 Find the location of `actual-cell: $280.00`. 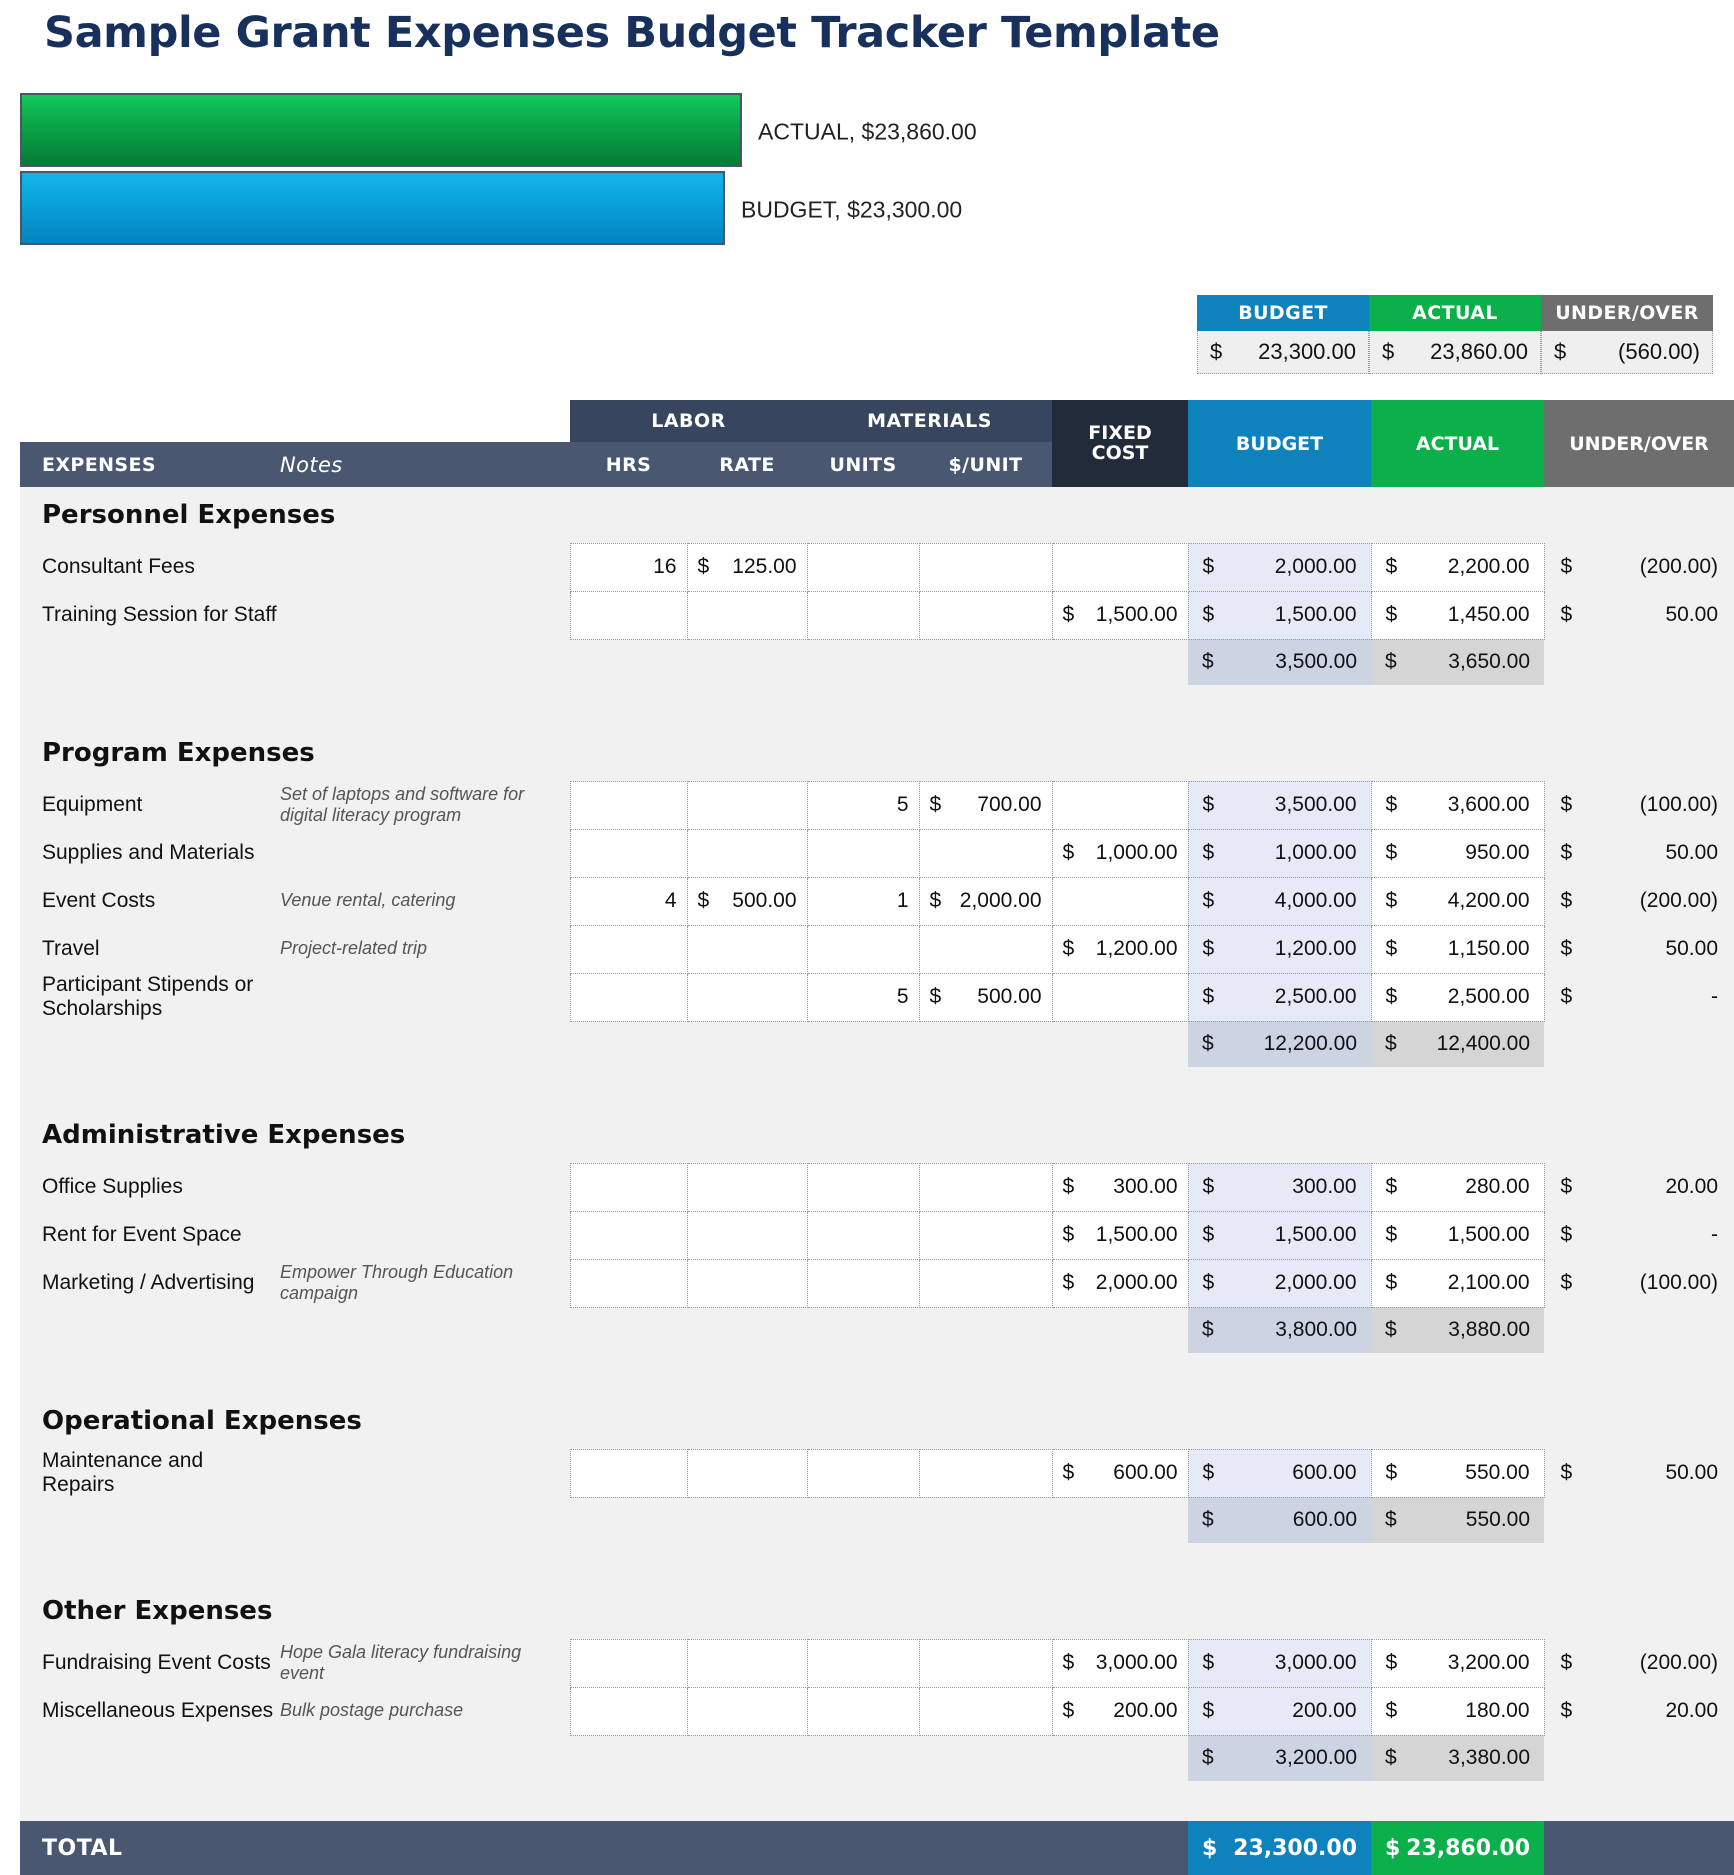

actual-cell: $280.00 is located at coordinates (1457, 1187).